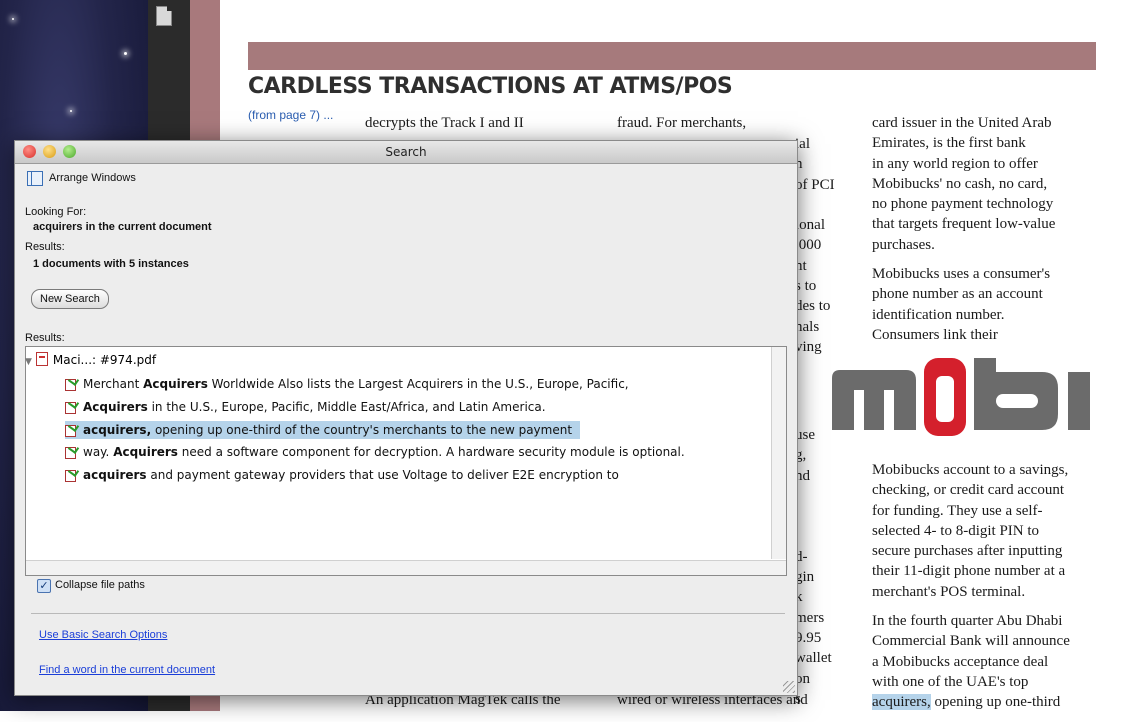  Describe the element at coordinates (808, 346) in the screenshot. I see `column-text-fragment: ving` at that location.